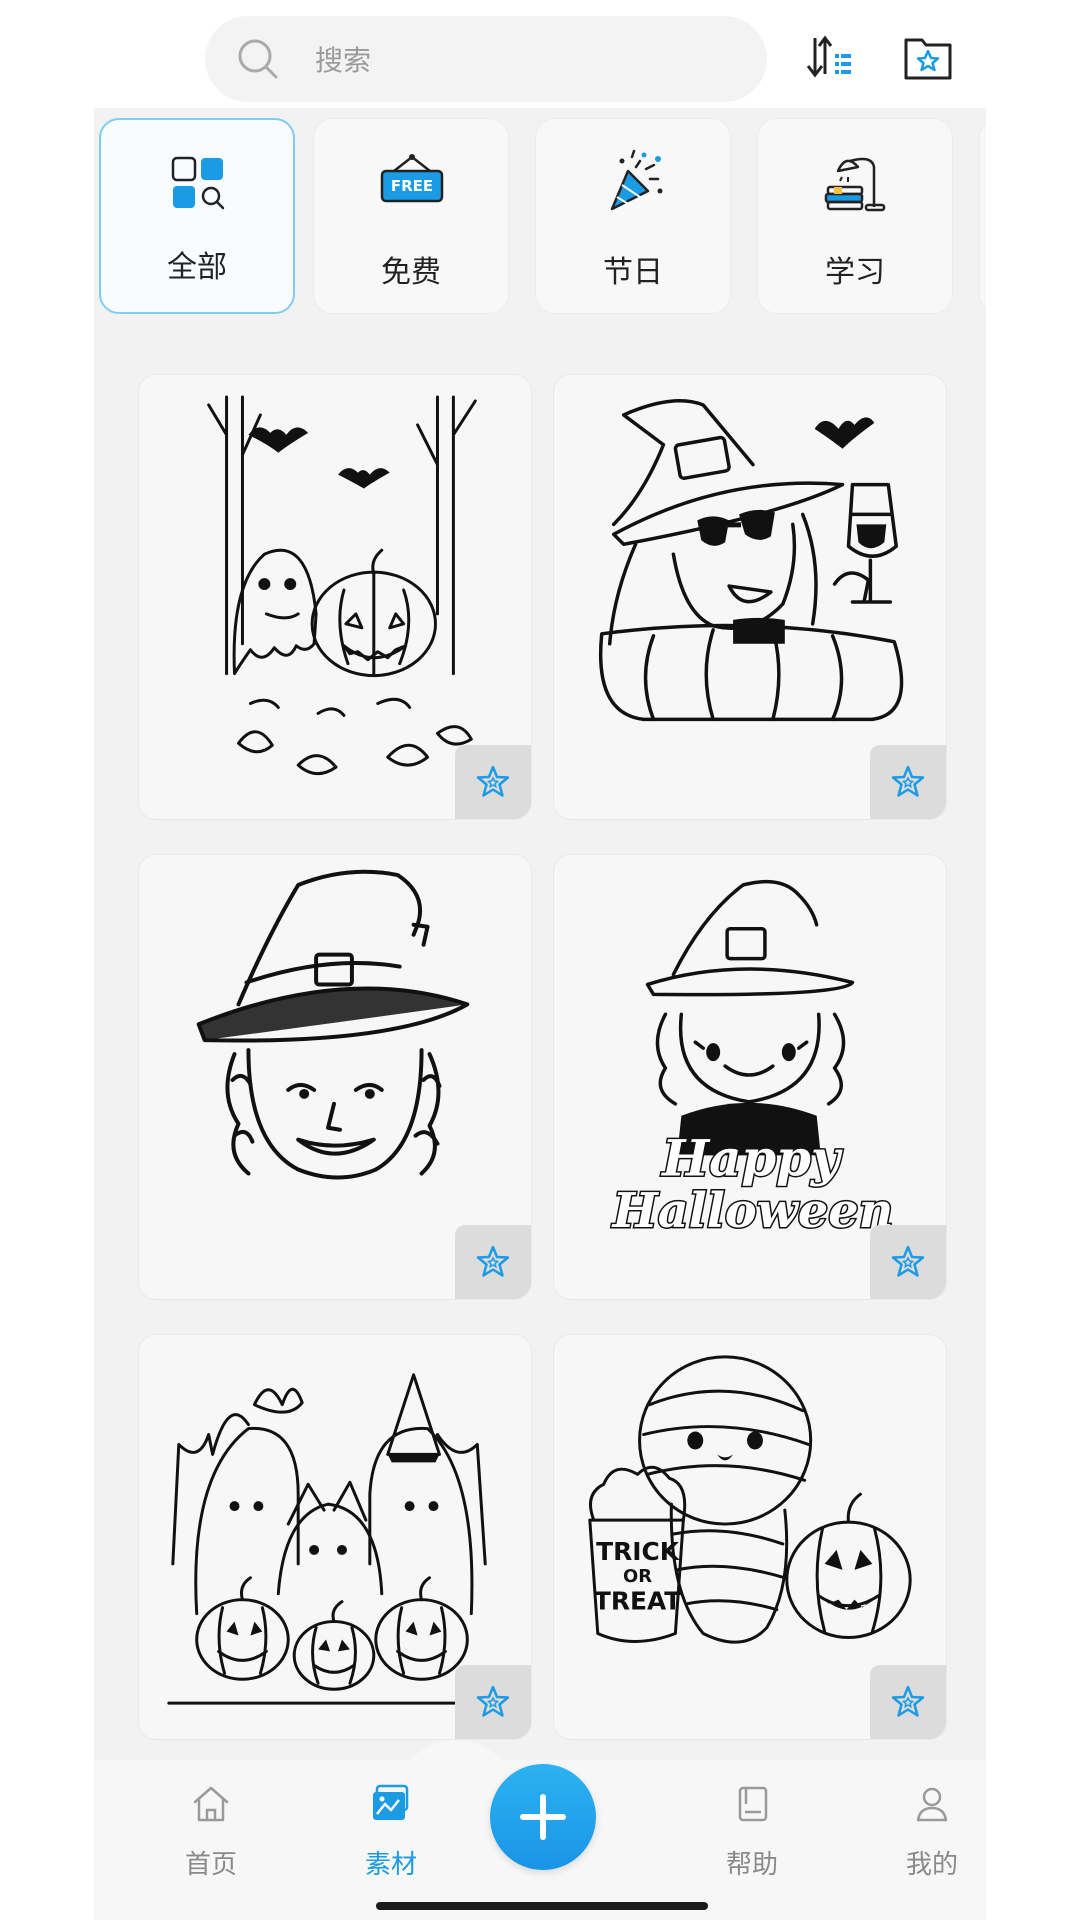 The height and width of the screenshot is (1920, 1080). I want to click on party-popper-icon, so click(636, 180).